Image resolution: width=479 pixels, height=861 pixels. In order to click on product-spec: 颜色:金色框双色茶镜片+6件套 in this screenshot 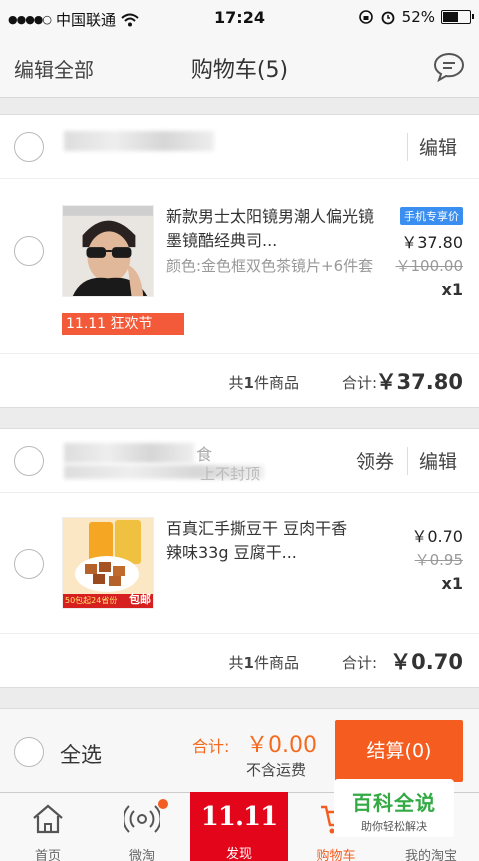, I will do `click(270, 266)`.